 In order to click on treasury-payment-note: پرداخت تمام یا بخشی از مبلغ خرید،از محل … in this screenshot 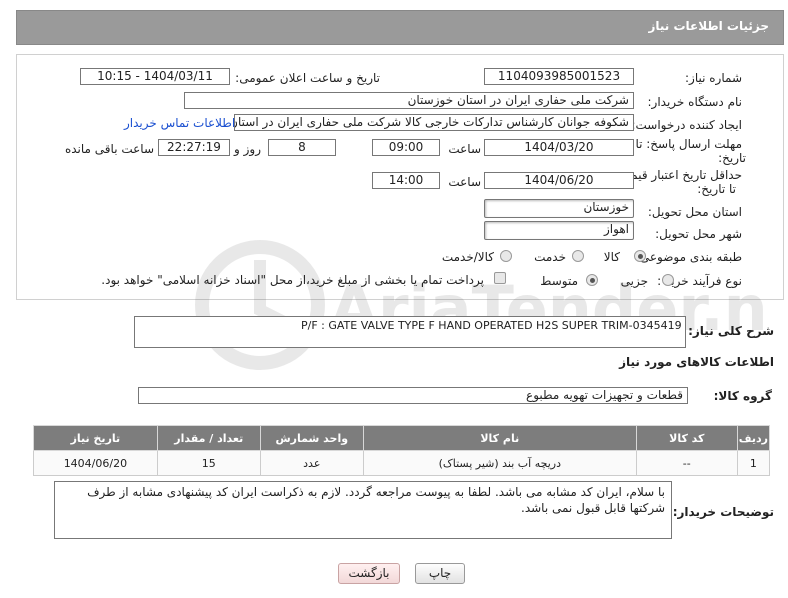, I will do `click(292, 280)`.